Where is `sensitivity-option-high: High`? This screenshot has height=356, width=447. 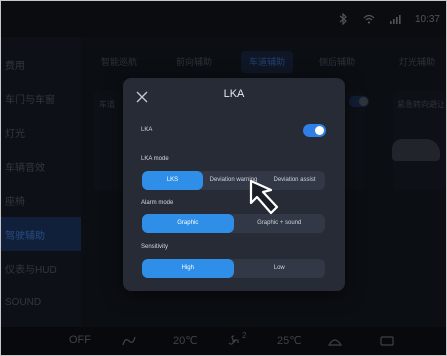
sensitivity-option-high: High is located at coordinates (188, 268).